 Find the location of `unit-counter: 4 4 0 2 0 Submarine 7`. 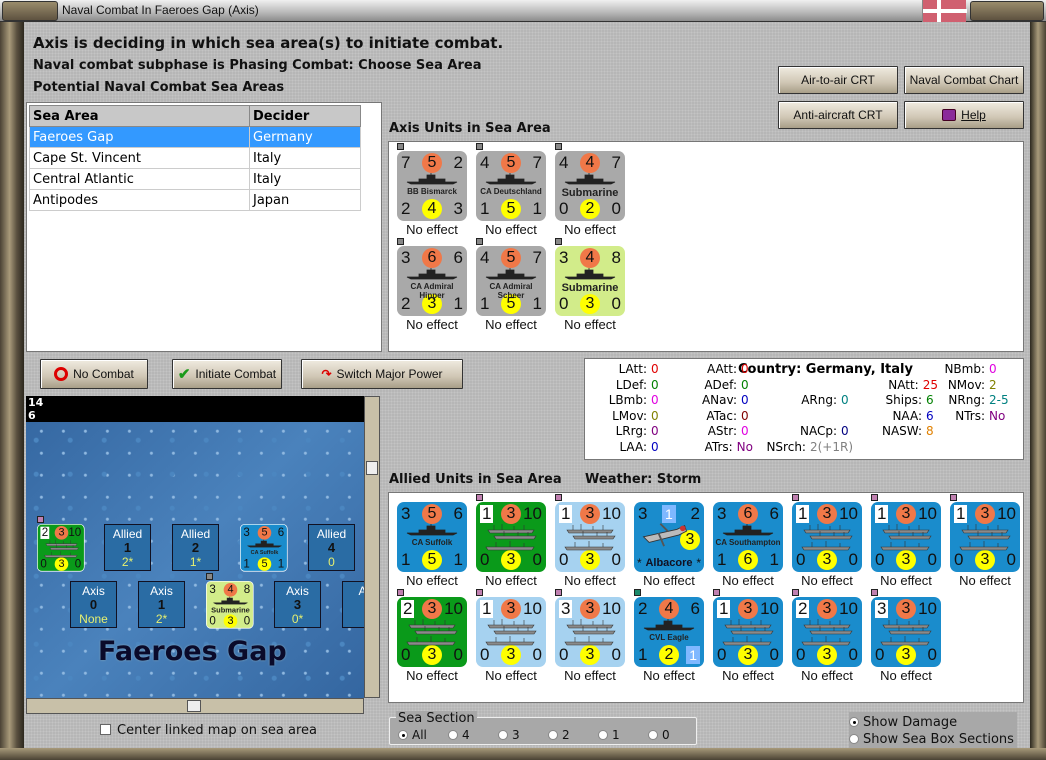

unit-counter: 4 4 0 2 0 Submarine 7 is located at coordinates (590, 186).